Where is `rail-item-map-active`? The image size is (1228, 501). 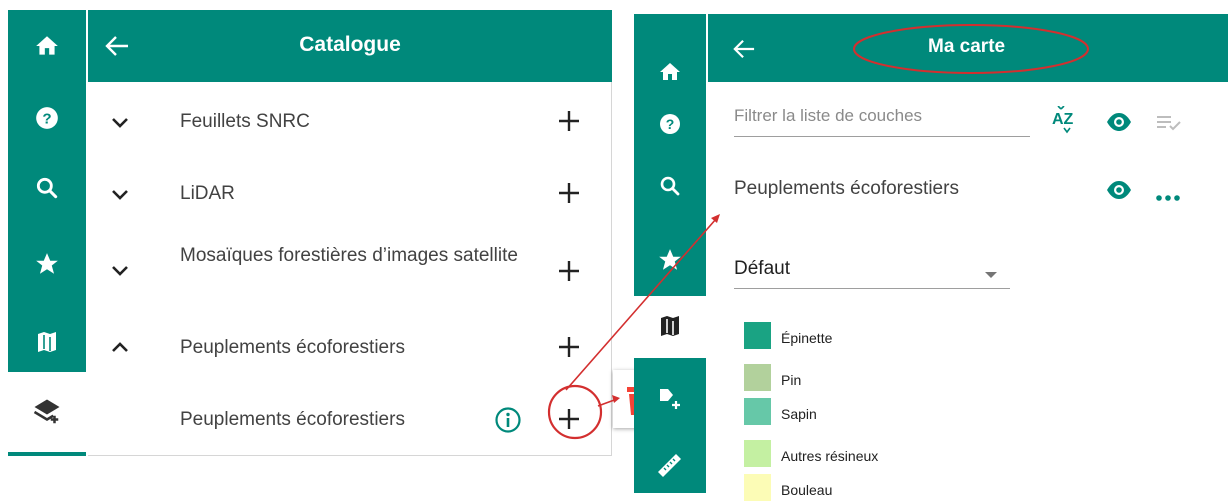 rail-item-map-active is located at coordinates (670, 327).